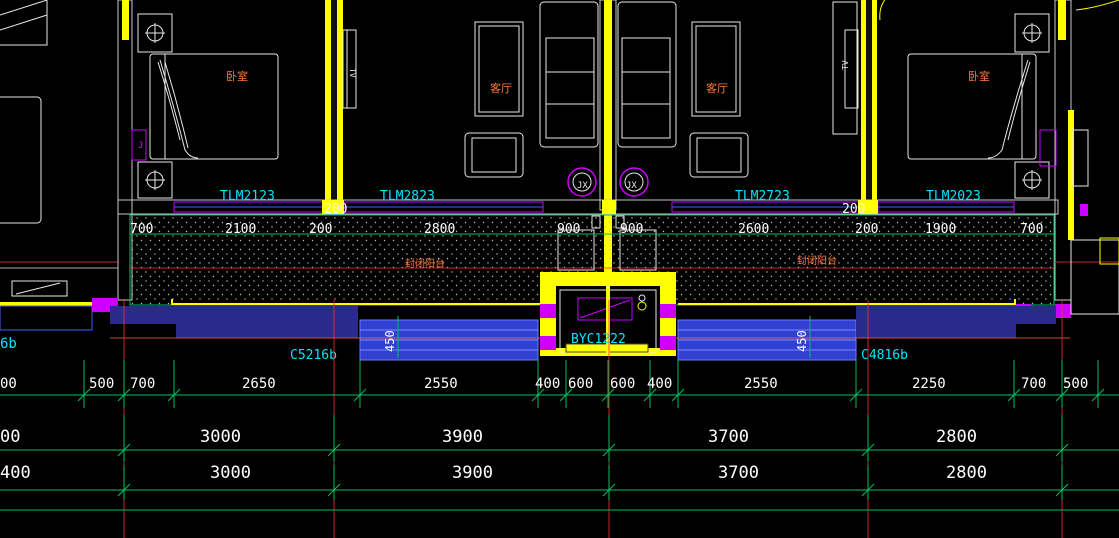 This screenshot has height=538, width=1119. What do you see at coordinates (802, 341) in the screenshot?
I see `dim-450-right: 450` at bounding box center [802, 341].